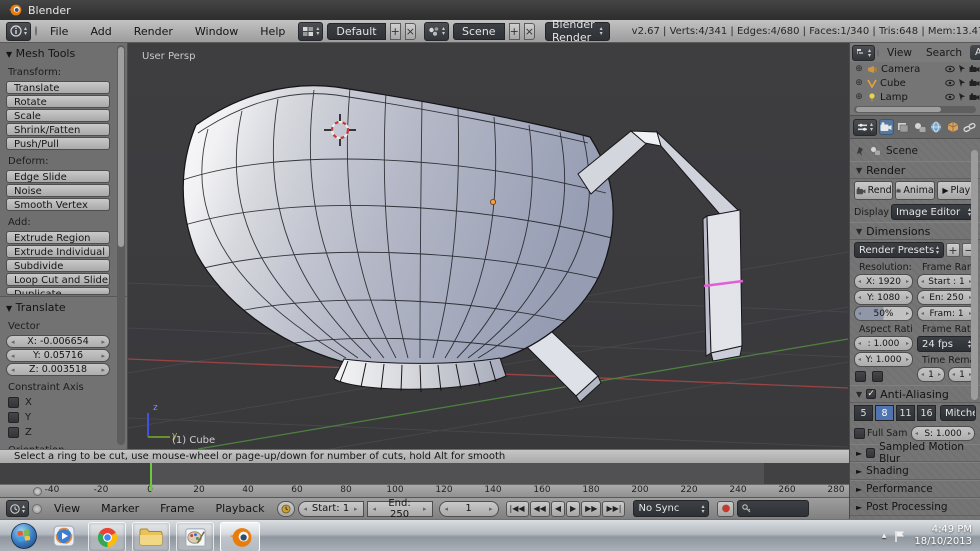  Describe the element at coordinates (899, 109) in the screenshot. I see `outliner-scrollbar-thumb` at that location.